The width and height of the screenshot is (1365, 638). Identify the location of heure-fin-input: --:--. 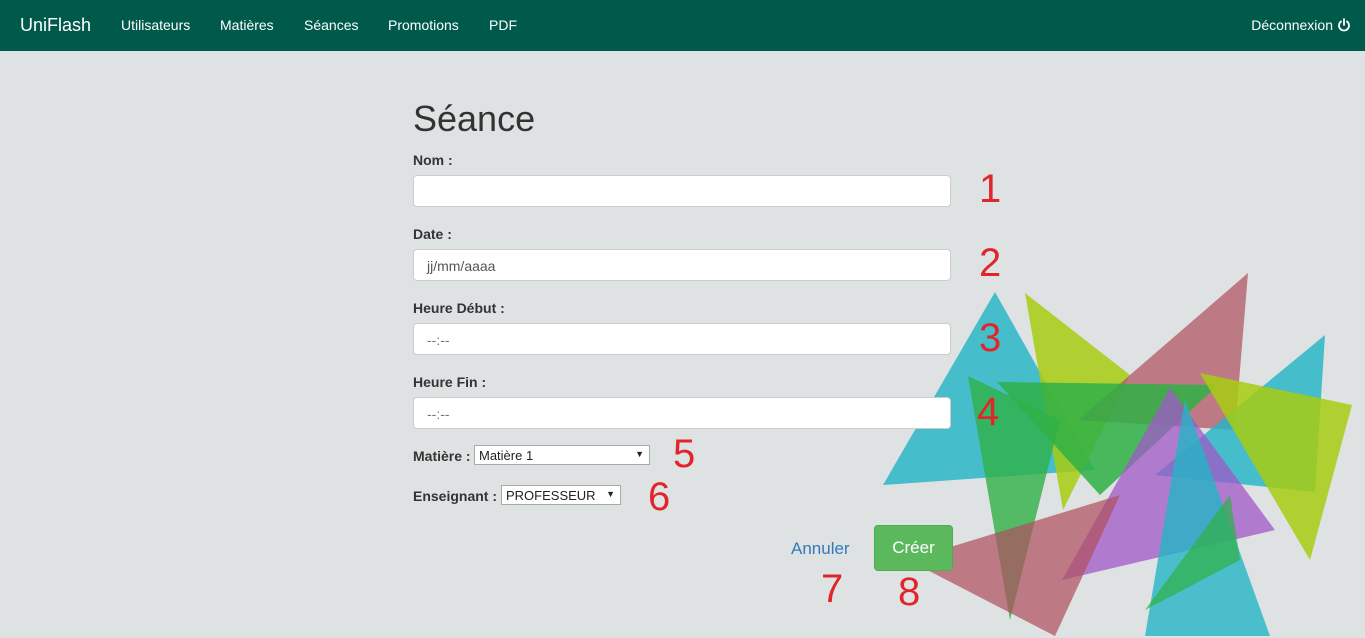
(682, 413).